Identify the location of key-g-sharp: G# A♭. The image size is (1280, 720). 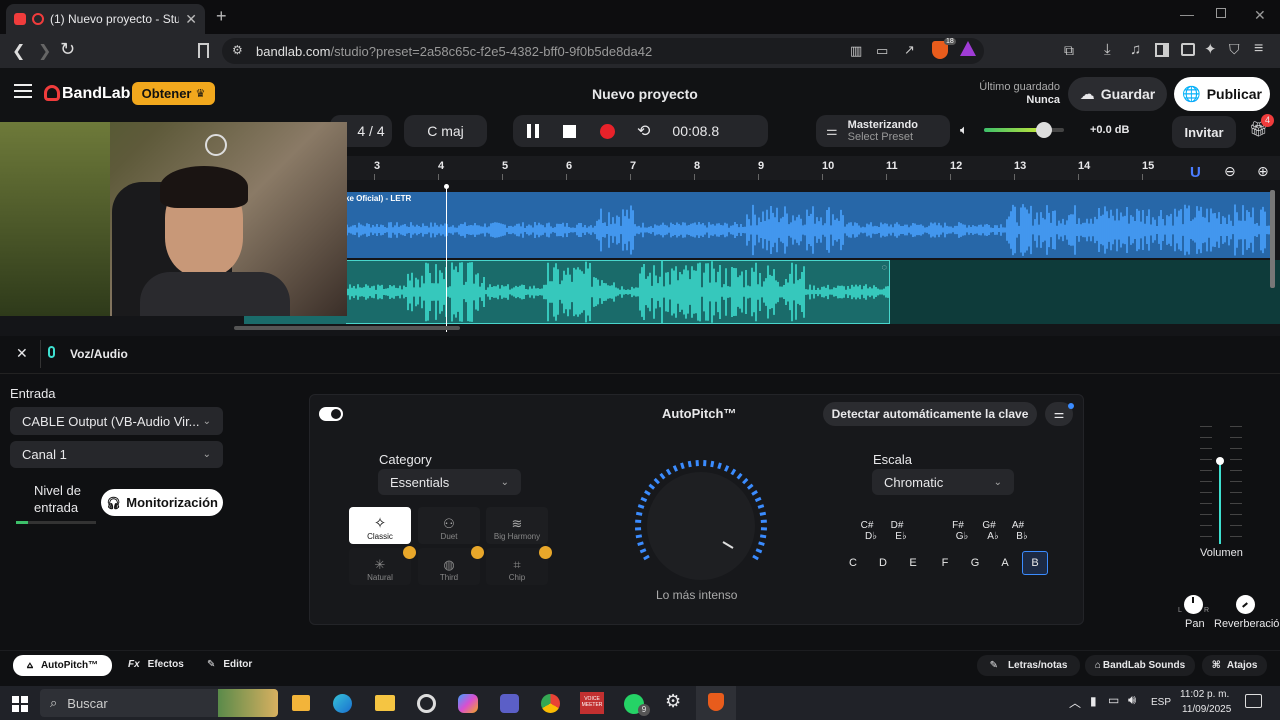
(989, 531).